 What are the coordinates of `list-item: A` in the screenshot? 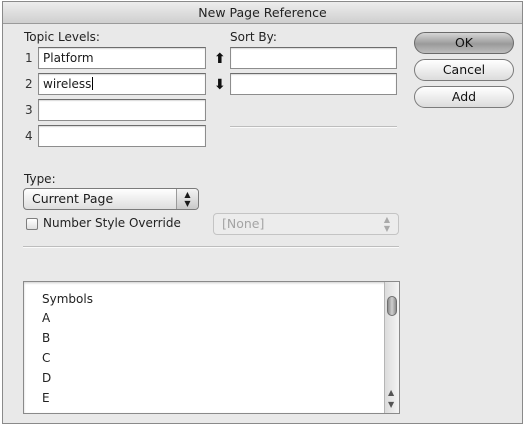 It's located at (46, 318).